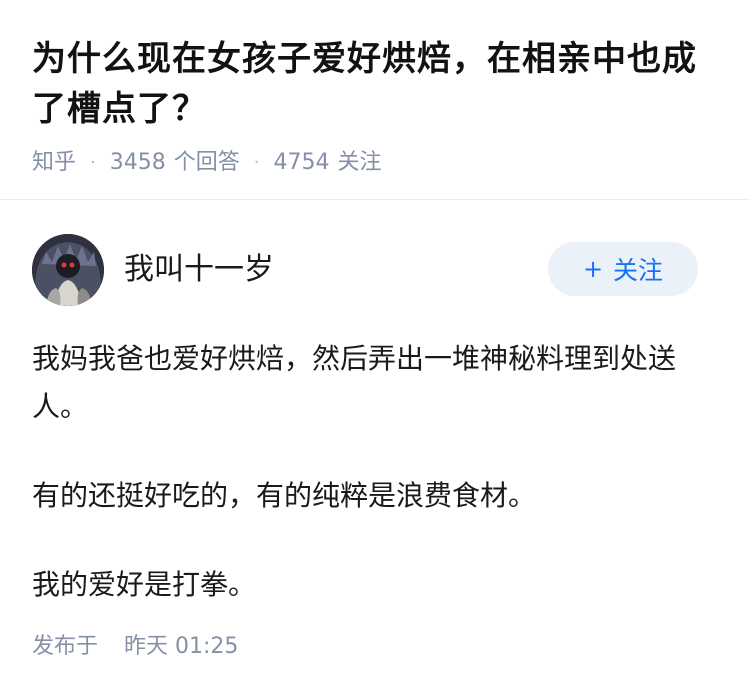 The image size is (750, 700). Describe the element at coordinates (375, 84) in the screenshot. I see `question-title: 为什么现在女孩子爱好烘焙，在相亲中也成了槽点了？` at that location.